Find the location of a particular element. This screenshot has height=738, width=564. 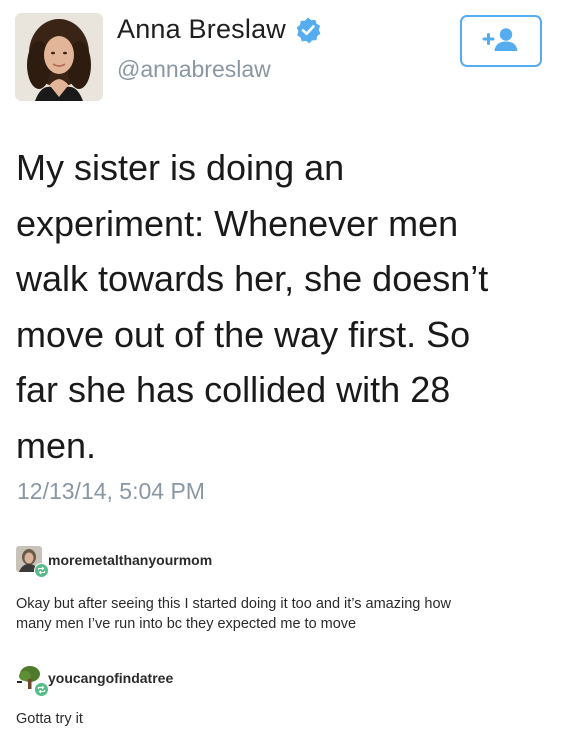

reply-text: Gotta try it is located at coordinates (281, 719).